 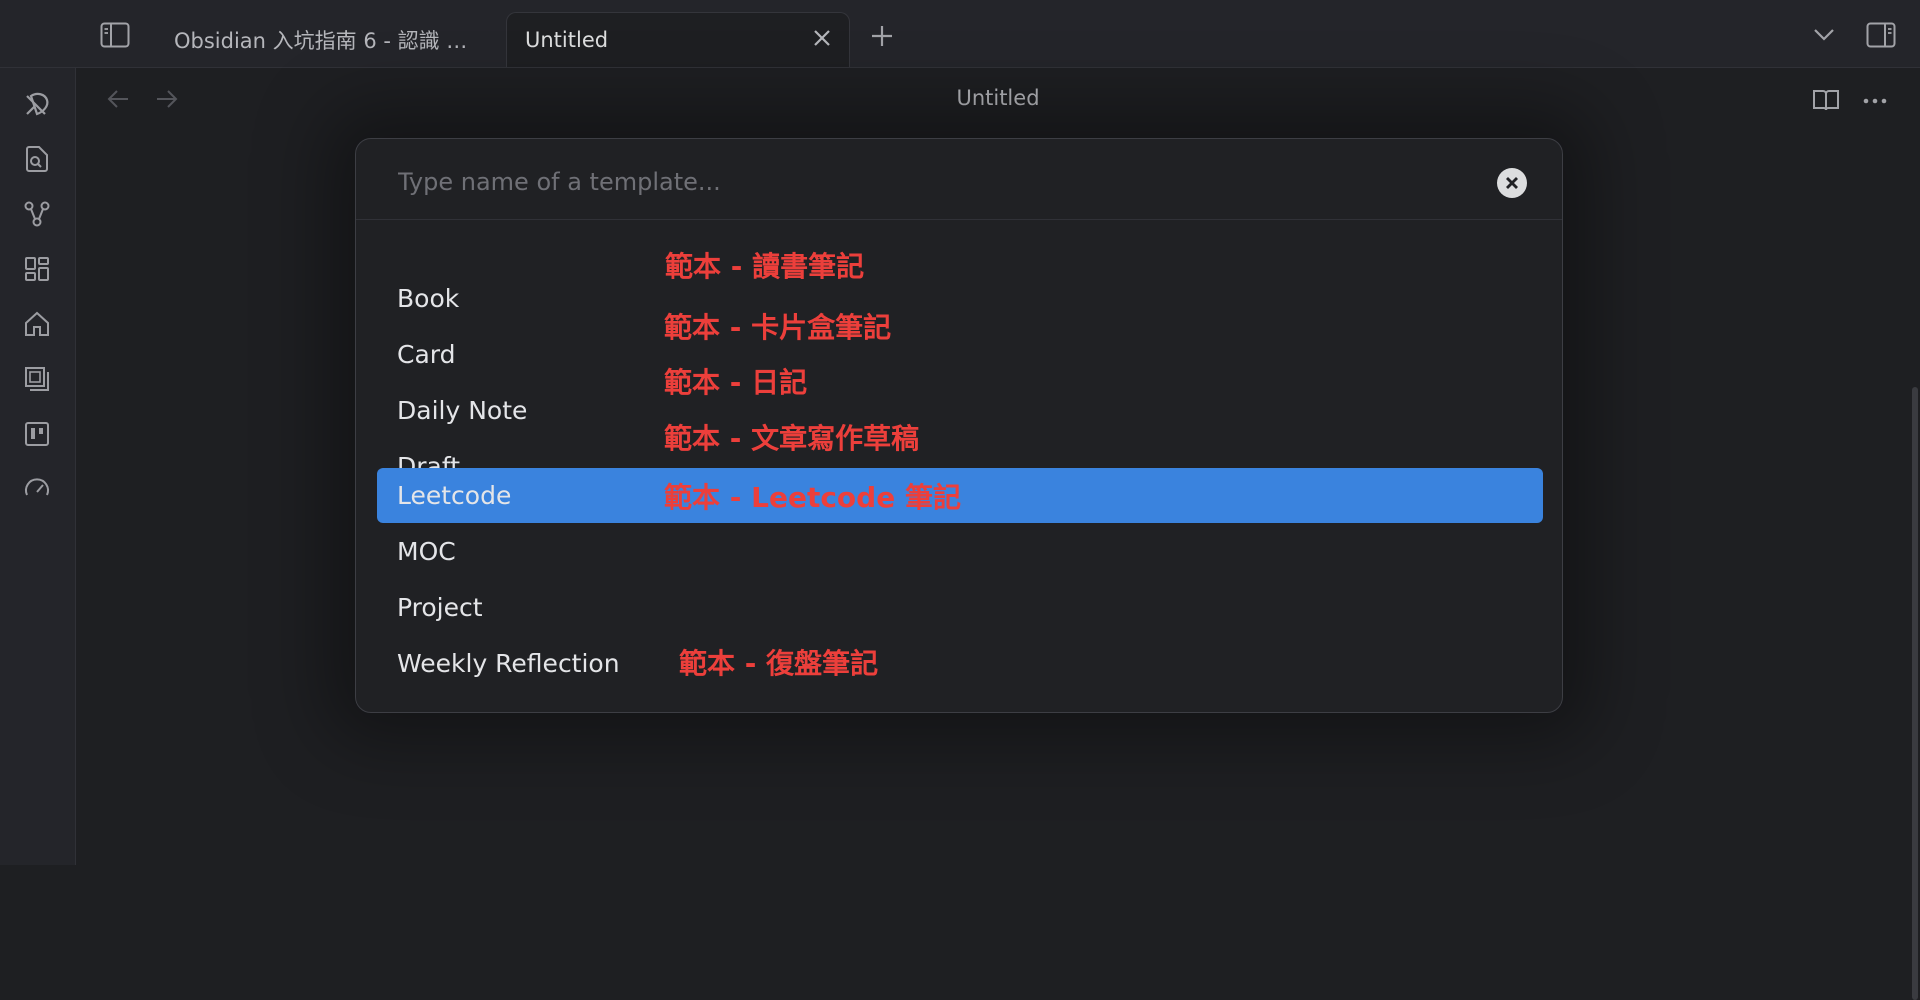 What do you see at coordinates (960, 607) in the screenshot?
I see `suggestion-item-project: Project` at bounding box center [960, 607].